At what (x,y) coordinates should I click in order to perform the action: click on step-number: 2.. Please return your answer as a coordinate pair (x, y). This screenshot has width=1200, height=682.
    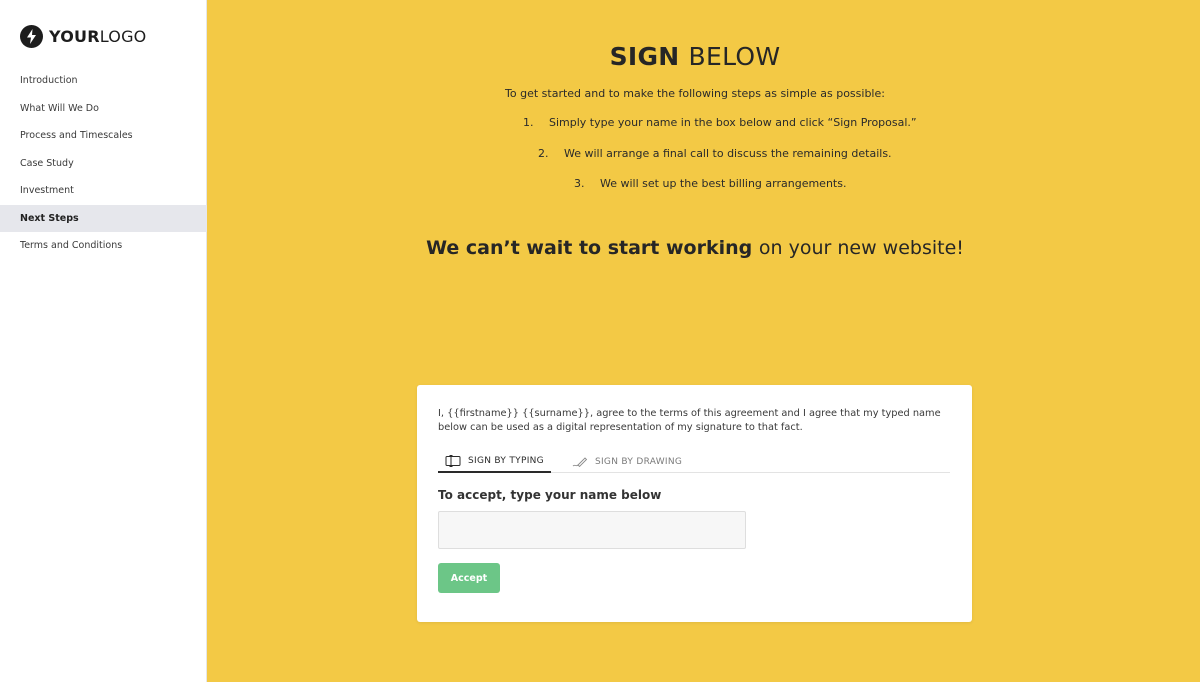
    Looking at the image, I should click on (543, 153).